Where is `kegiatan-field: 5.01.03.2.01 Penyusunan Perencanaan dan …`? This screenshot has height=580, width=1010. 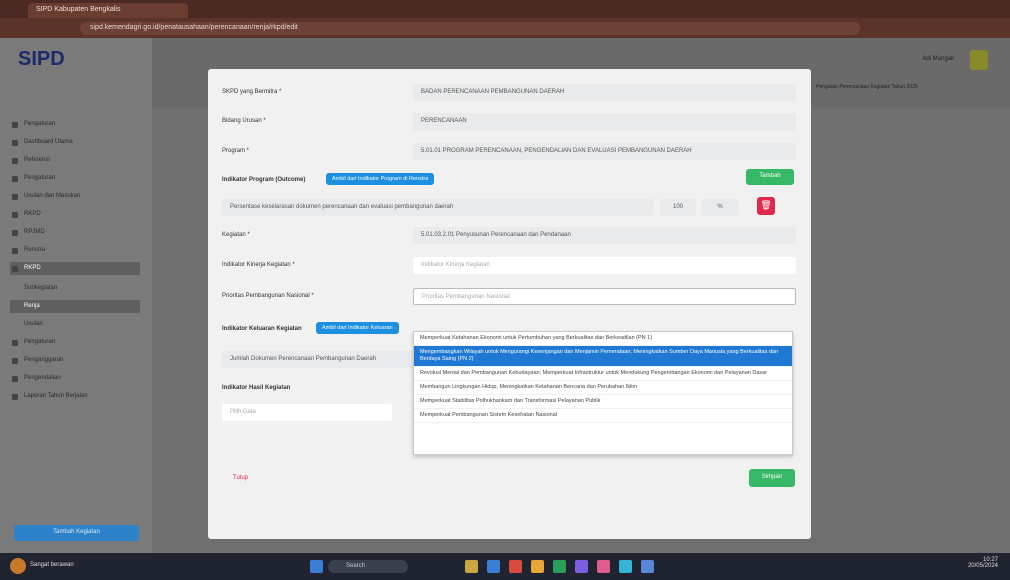 kegiatan-field: 5.01.03.2.01 Penyusunan Perencanaan dan … is located at coordinates (604, 235).